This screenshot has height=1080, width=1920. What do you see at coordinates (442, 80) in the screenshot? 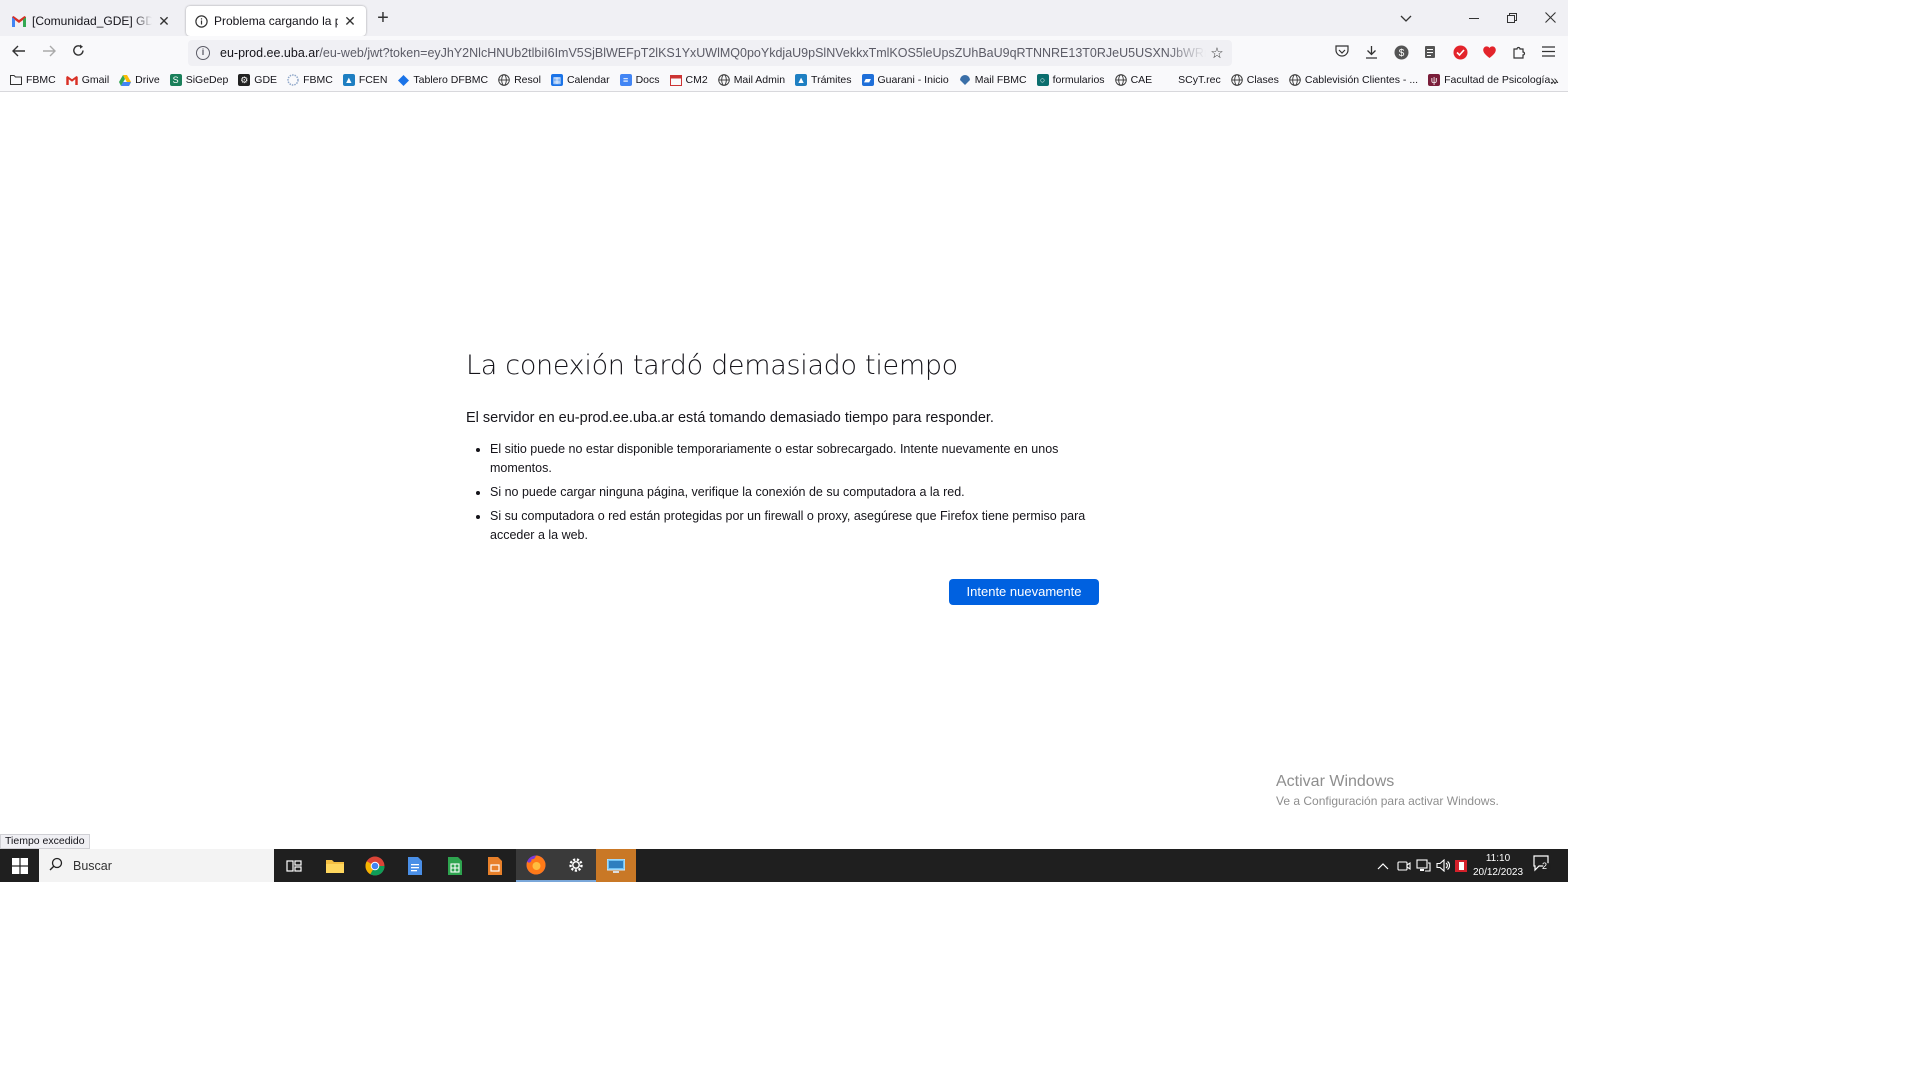
I see `bookmark-item: Tablero DFBMC` at bounding box center [442, 80].